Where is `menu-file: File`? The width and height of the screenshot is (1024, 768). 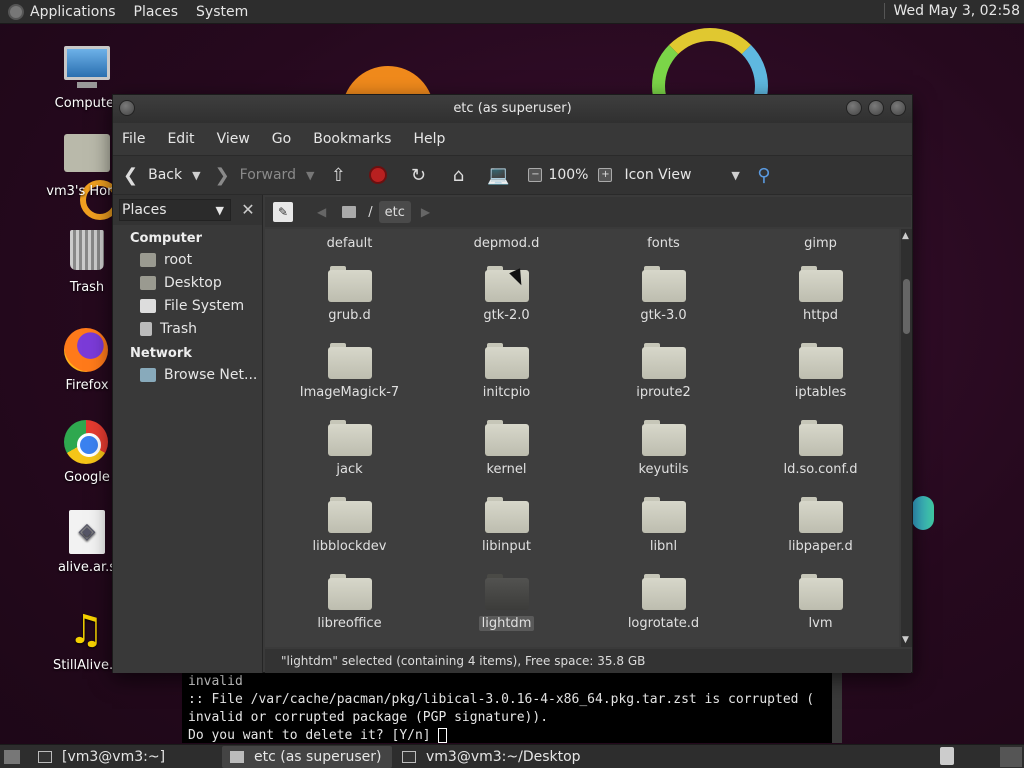
menu-file: File is located at coordinates (133, 139).